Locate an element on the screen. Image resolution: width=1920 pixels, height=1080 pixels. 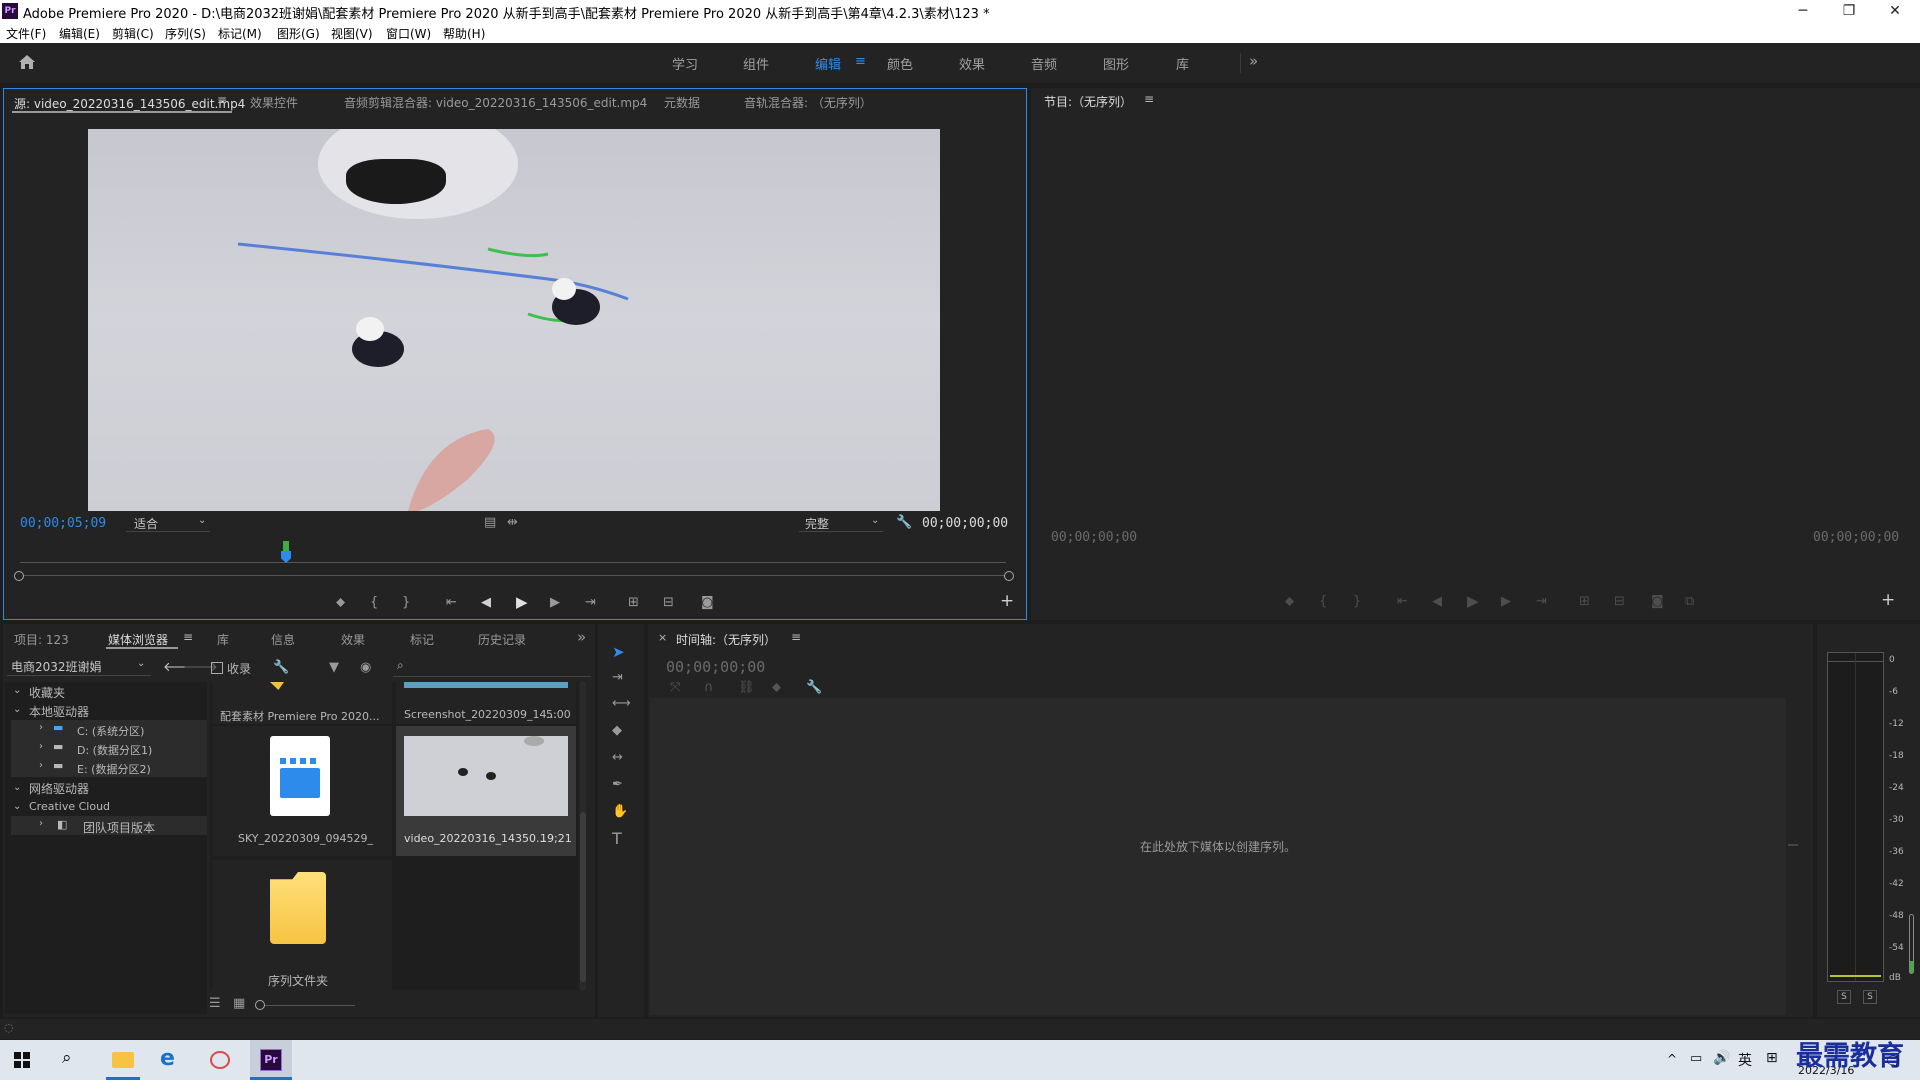
file-grid-scrollbar is located at coordinates (583, 836).